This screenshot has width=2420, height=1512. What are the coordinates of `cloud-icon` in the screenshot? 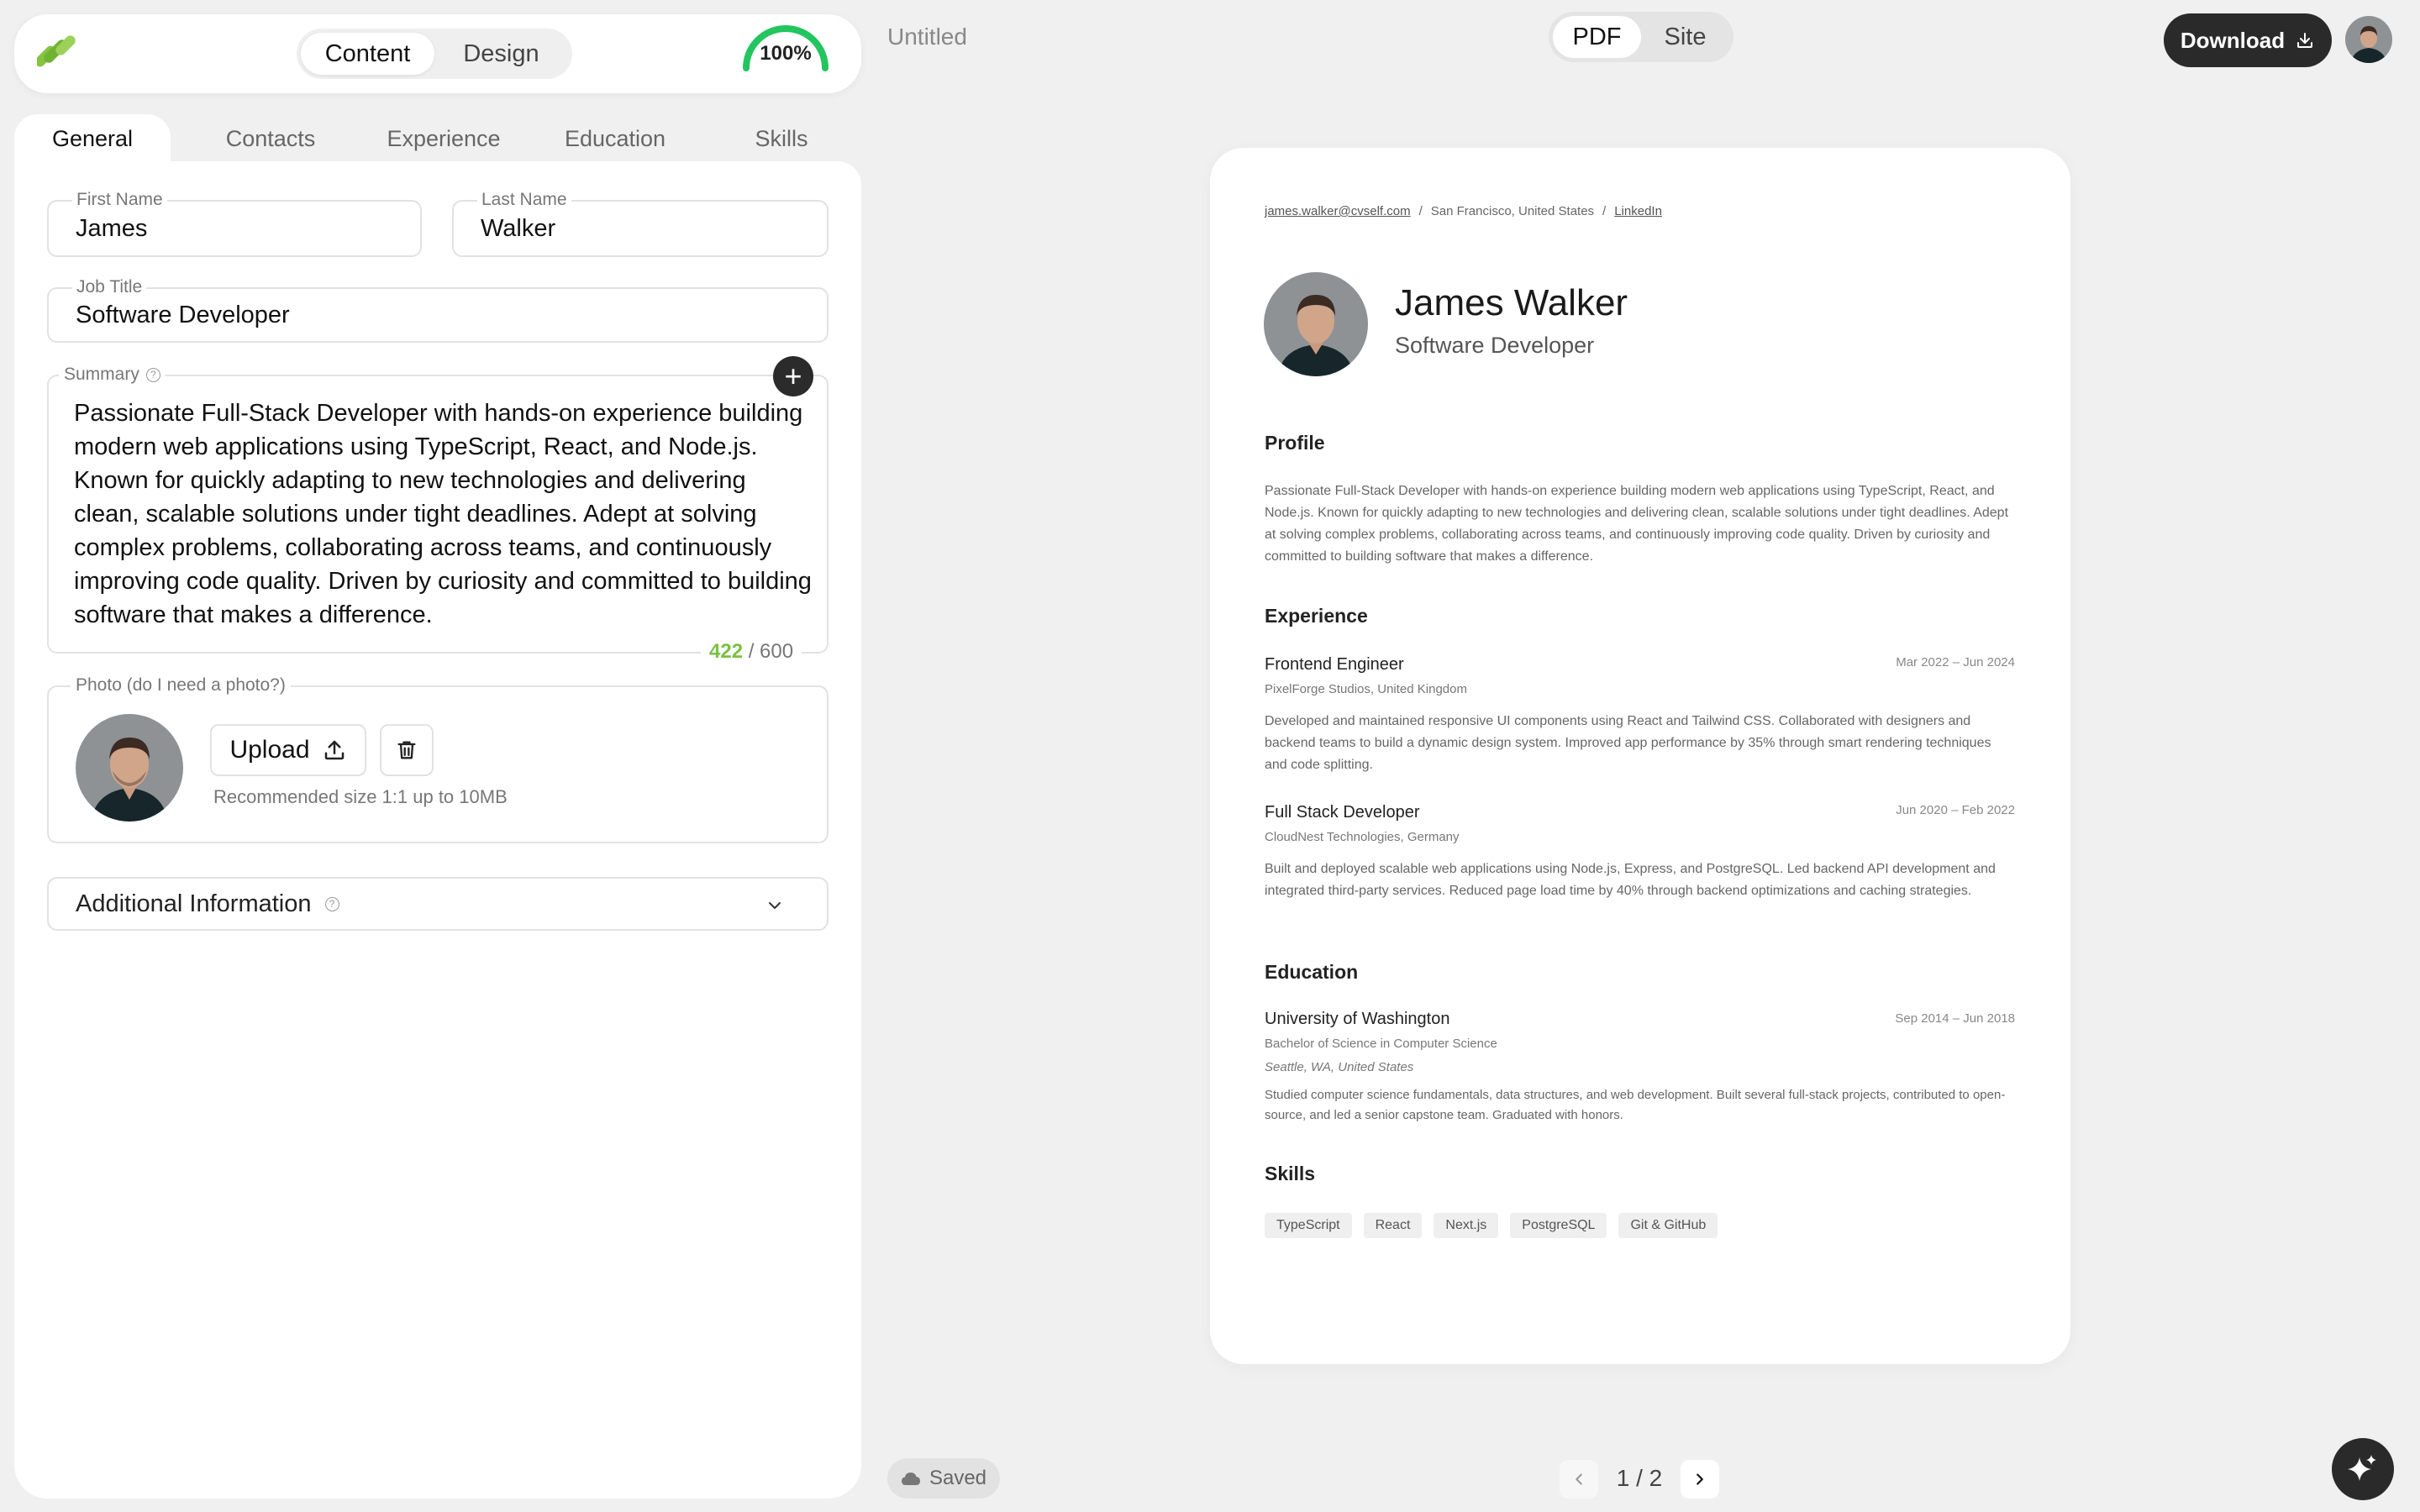 It's located at (910, 1479).